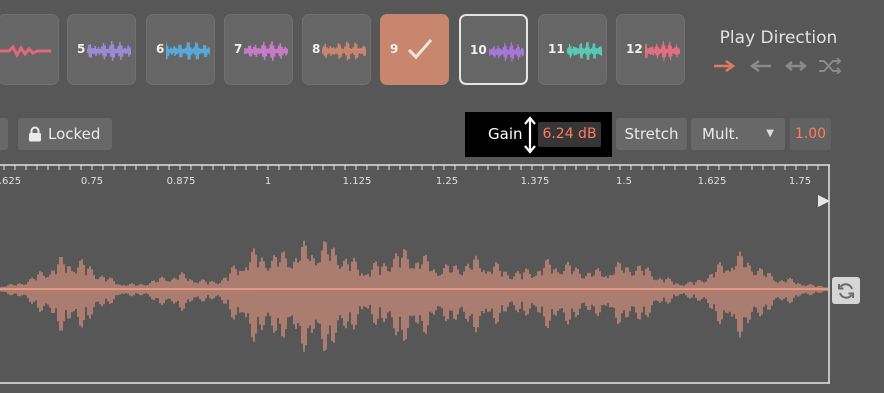 This screenshot has width=884, height=393. I want to click on gain-label: Gain, so click(505, 134).